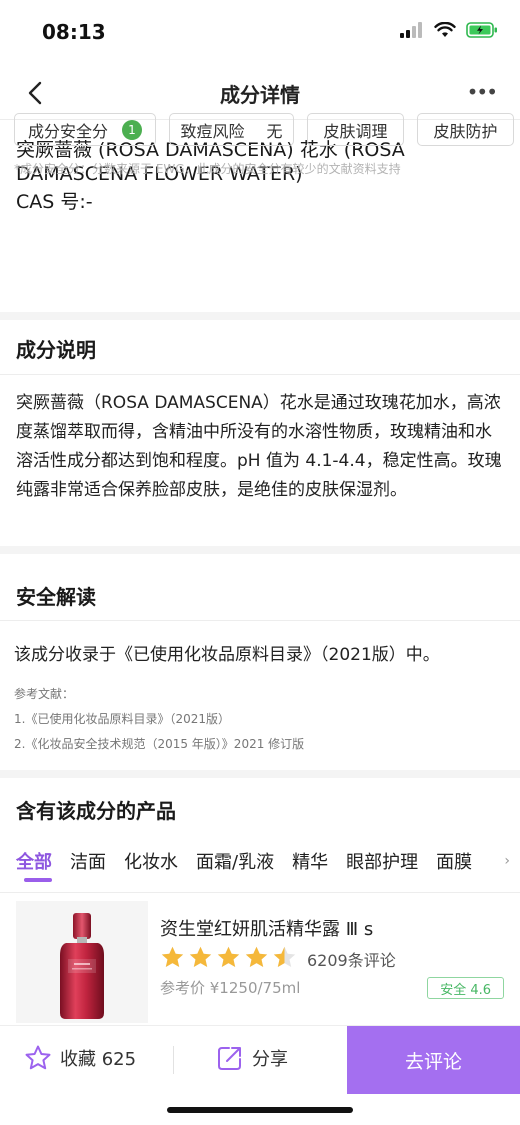 The height and width of the screenshot is (1125, 520). I want to click on tag-row: 成分安全分 1 致痘风险 无 皮肤调理 皮肤防护, so click(265, 129).